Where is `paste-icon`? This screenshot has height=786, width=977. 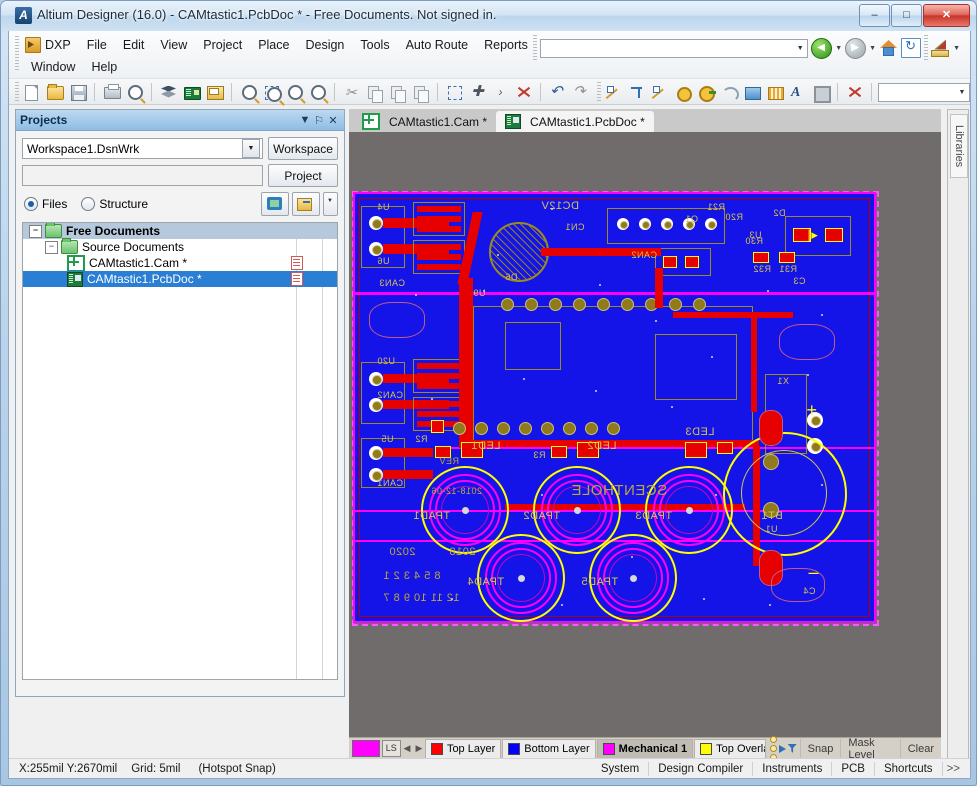
paste-icon is located at coordinates (397, 92).